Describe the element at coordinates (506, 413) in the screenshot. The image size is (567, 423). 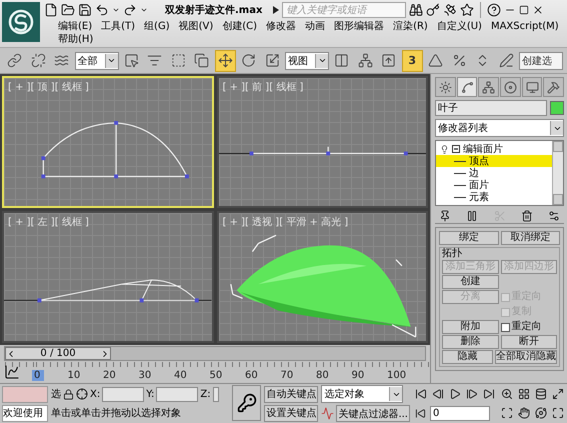
I see `field-of-view-button` at that location.